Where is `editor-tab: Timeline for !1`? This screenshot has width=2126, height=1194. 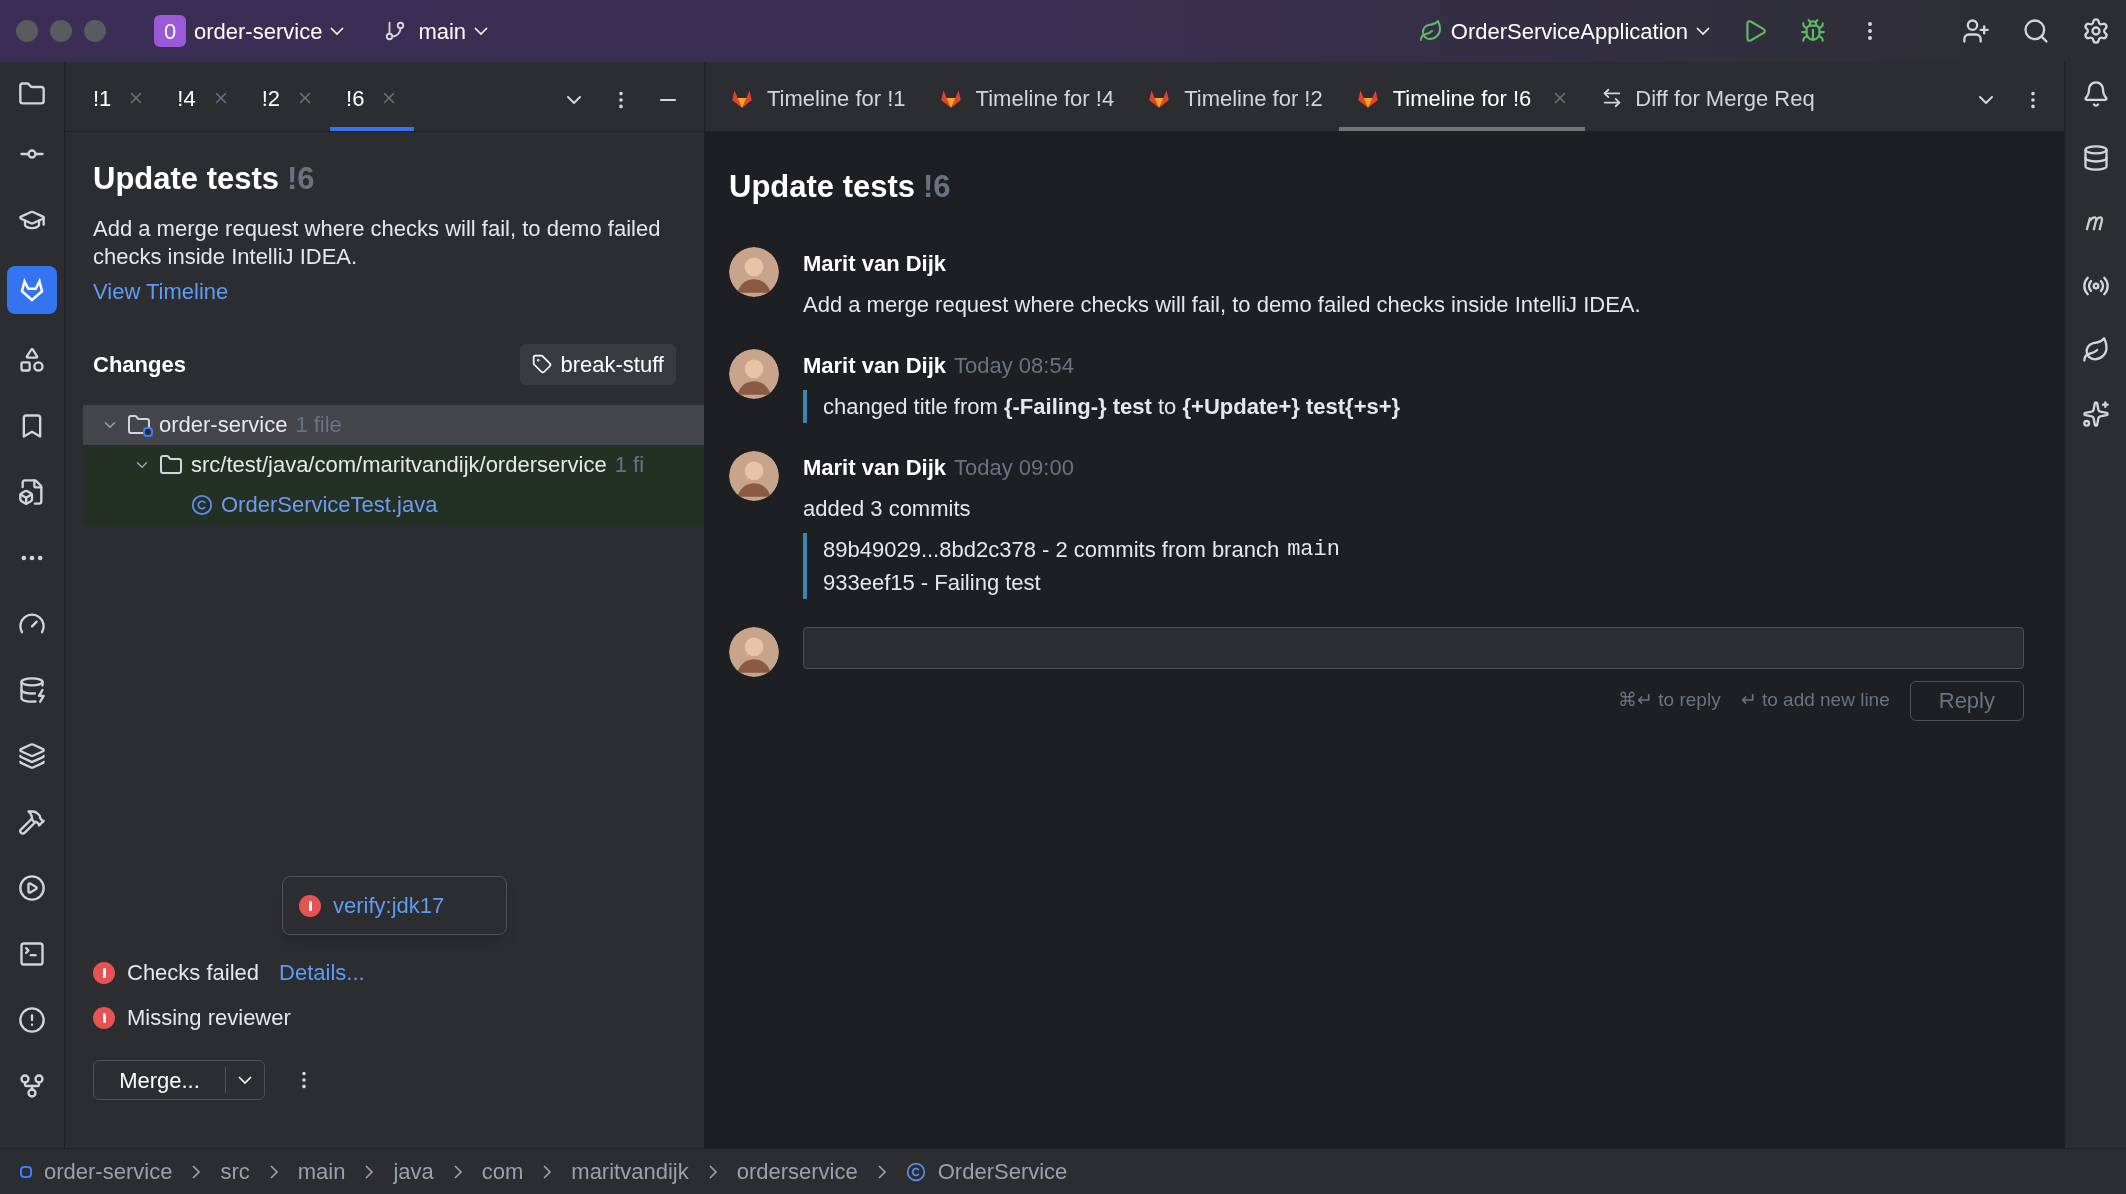 editor-tab: Timeline for !1 is located at coordinates (817, 100).